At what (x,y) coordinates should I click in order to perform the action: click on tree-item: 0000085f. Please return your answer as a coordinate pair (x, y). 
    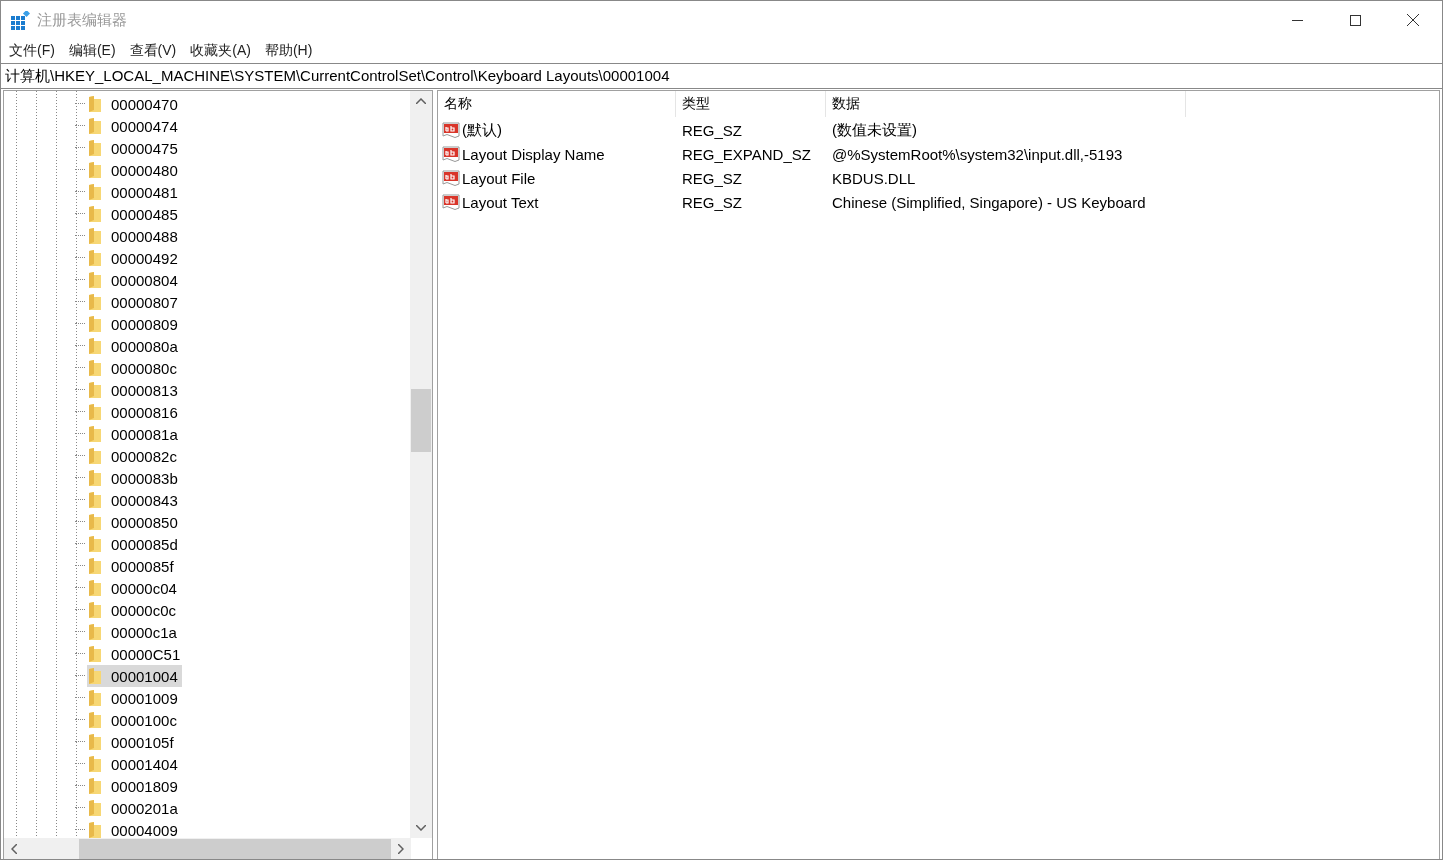
    Looking at the image, I should click on (132, 566).